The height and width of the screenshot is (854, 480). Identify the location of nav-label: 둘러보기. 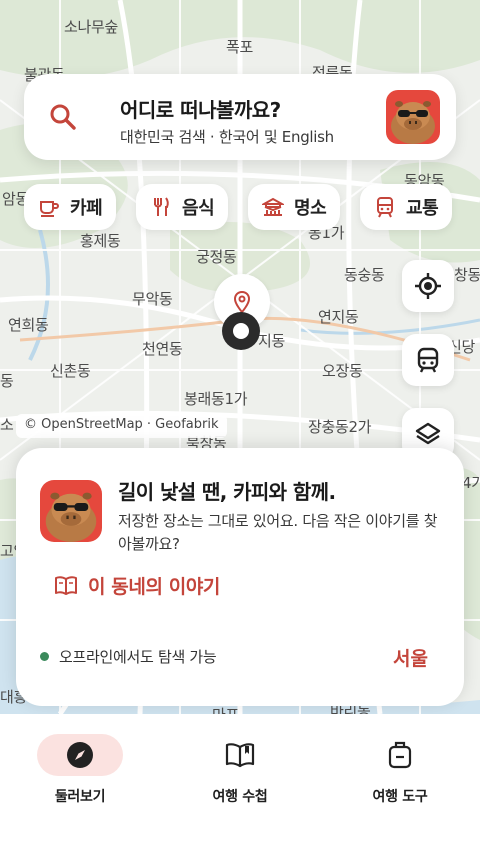
(80, 797).